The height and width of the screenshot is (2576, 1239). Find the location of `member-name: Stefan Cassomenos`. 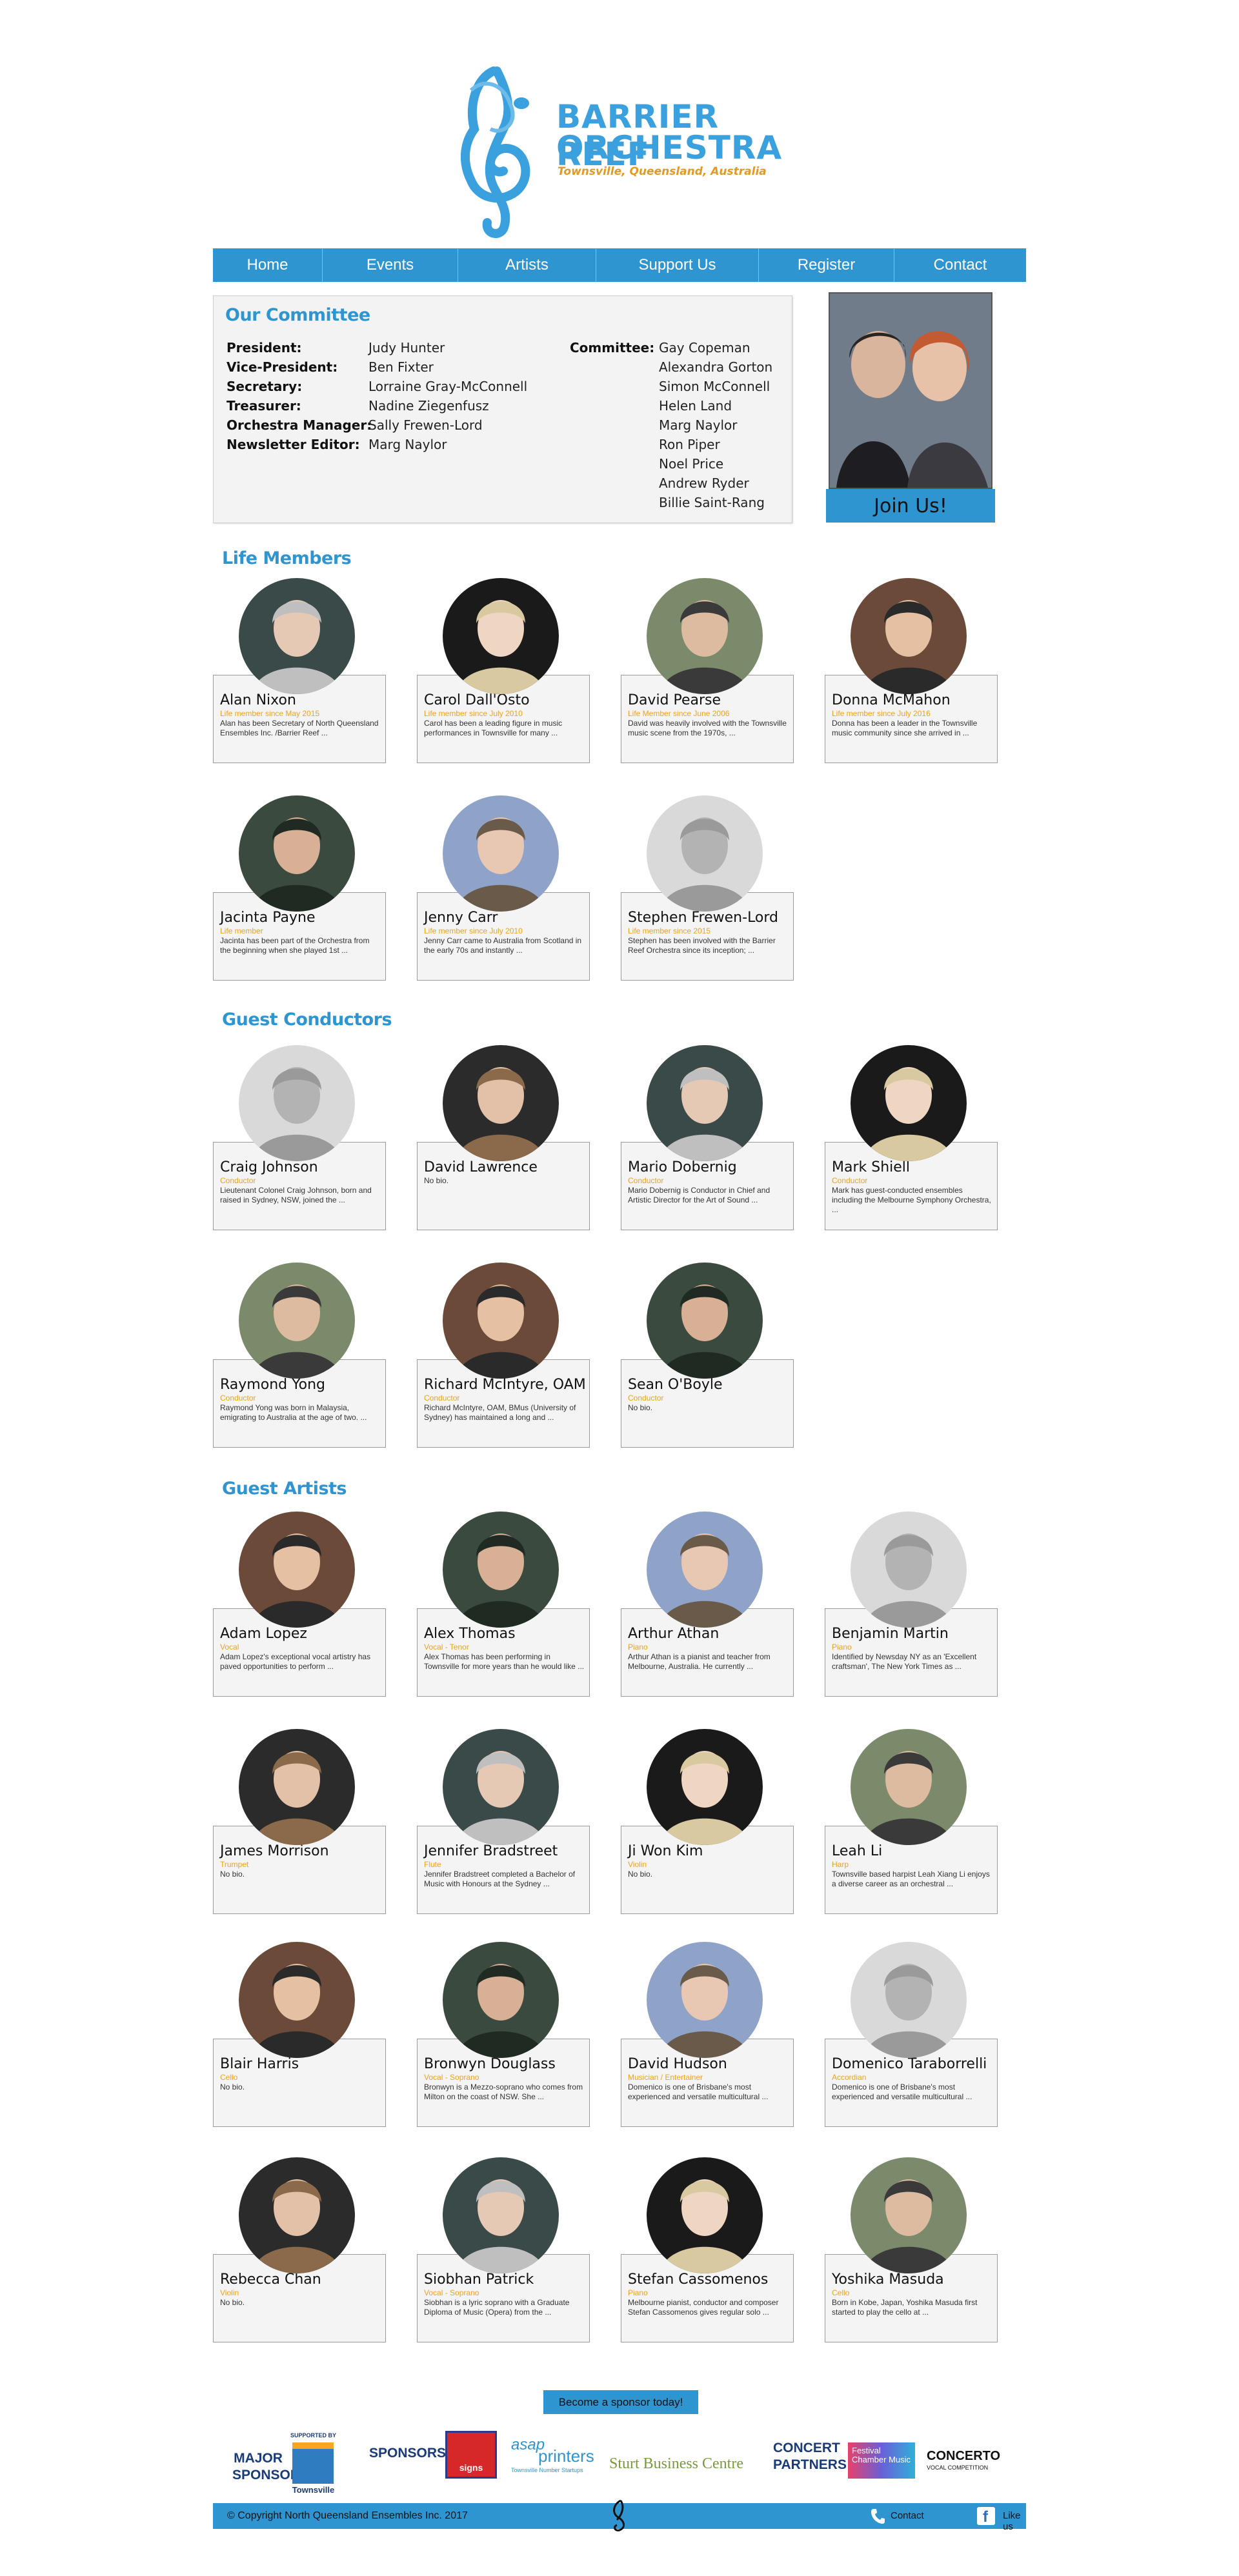

member-name: Stefan Cassomenos is located at coordinates (698, 2279).